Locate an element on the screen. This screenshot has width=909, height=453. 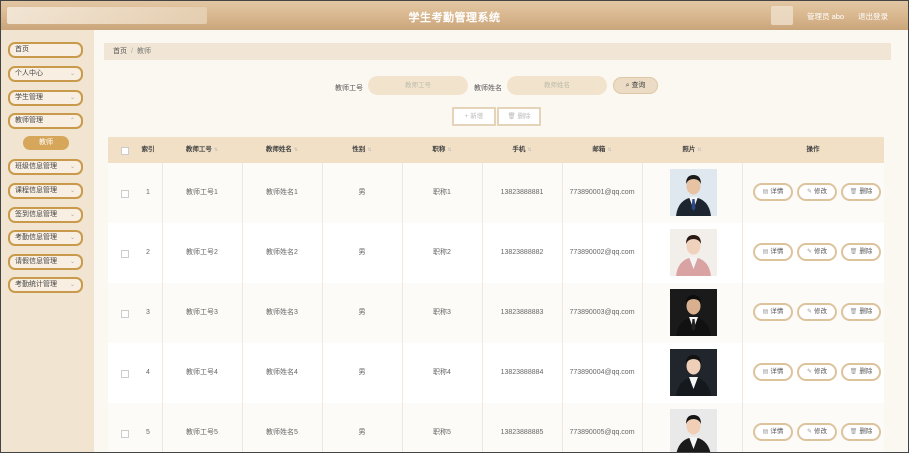
query-button: ⌕ 查询 is located at coordinates (635, 85).